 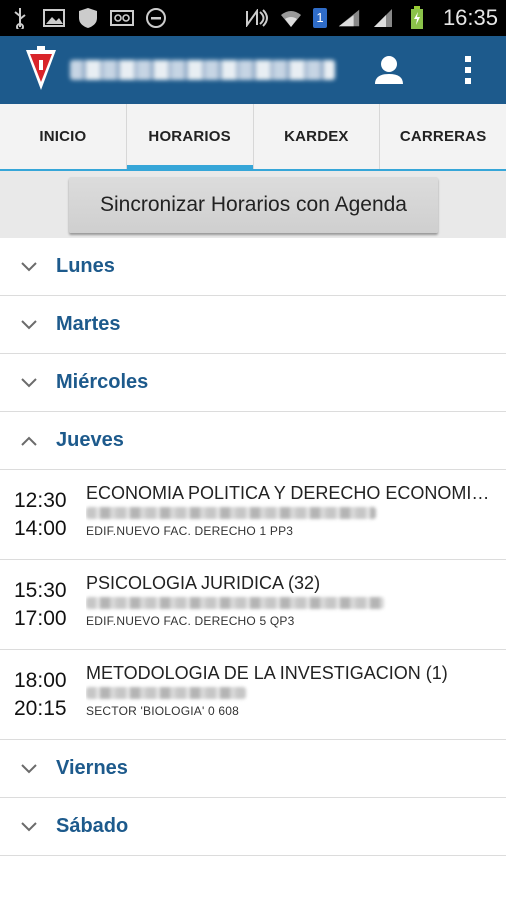 What do you see at coordinates (253, 441) in the screenshot?
I see `day-row-jueves: Jueves` at bounding box center [253, 441].